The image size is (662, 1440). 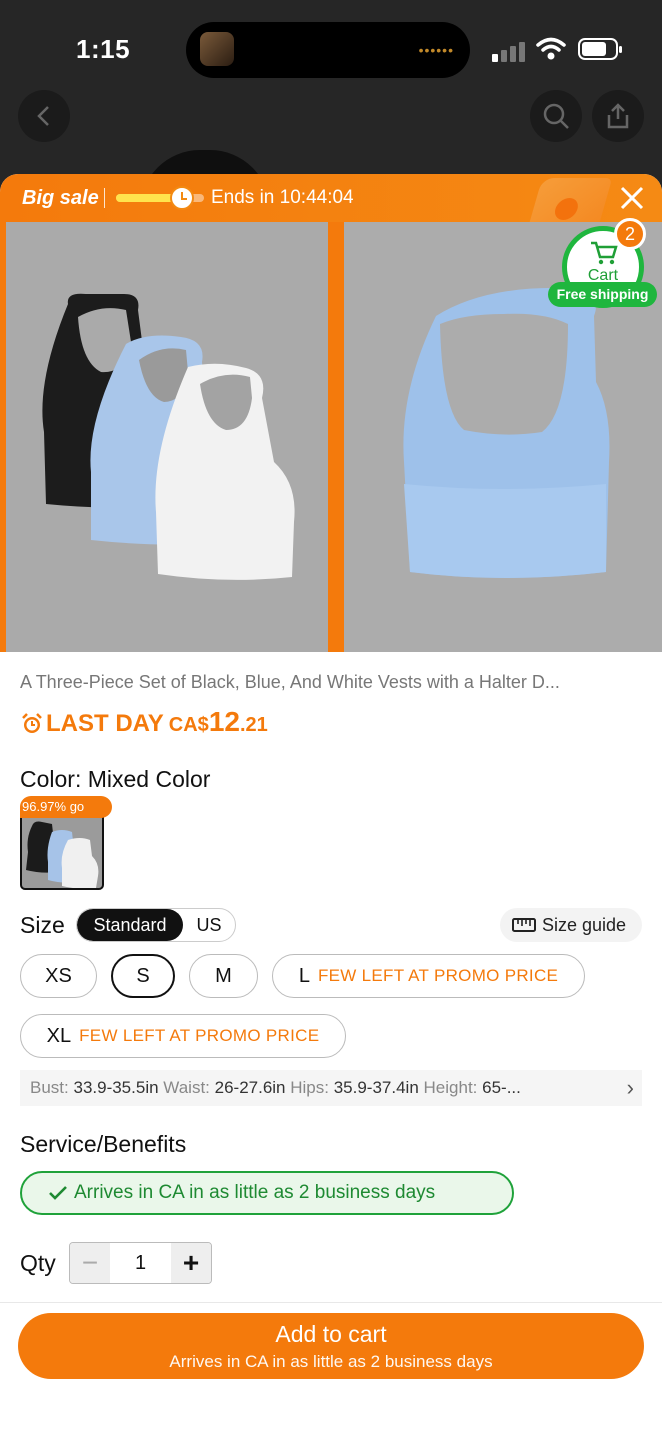 I want to click on size-system-standard: Standard, so click(x=130, y=925).